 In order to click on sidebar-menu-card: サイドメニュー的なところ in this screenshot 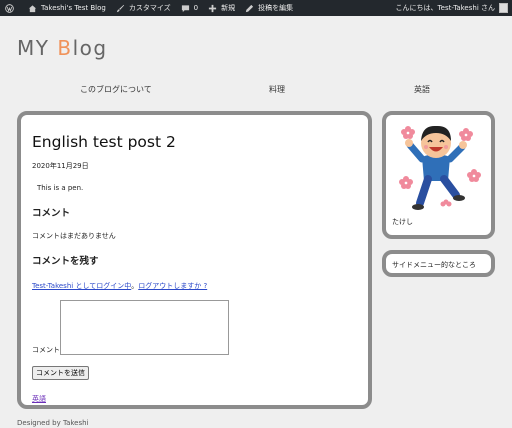, I will do `click(438, 263)`.